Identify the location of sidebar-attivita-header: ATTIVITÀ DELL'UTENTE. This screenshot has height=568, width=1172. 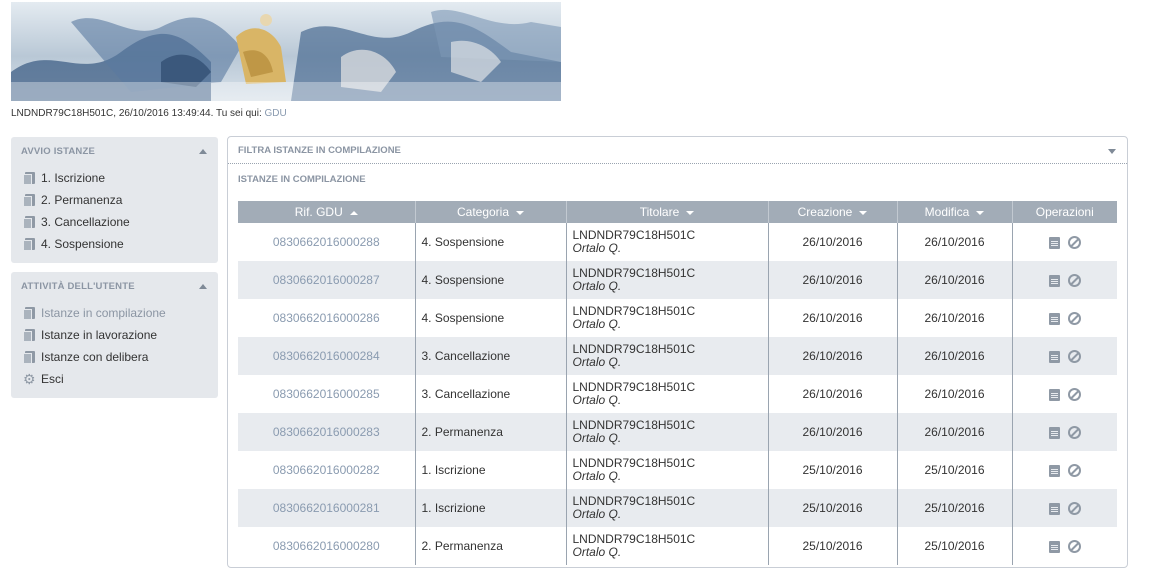
(114, 287).